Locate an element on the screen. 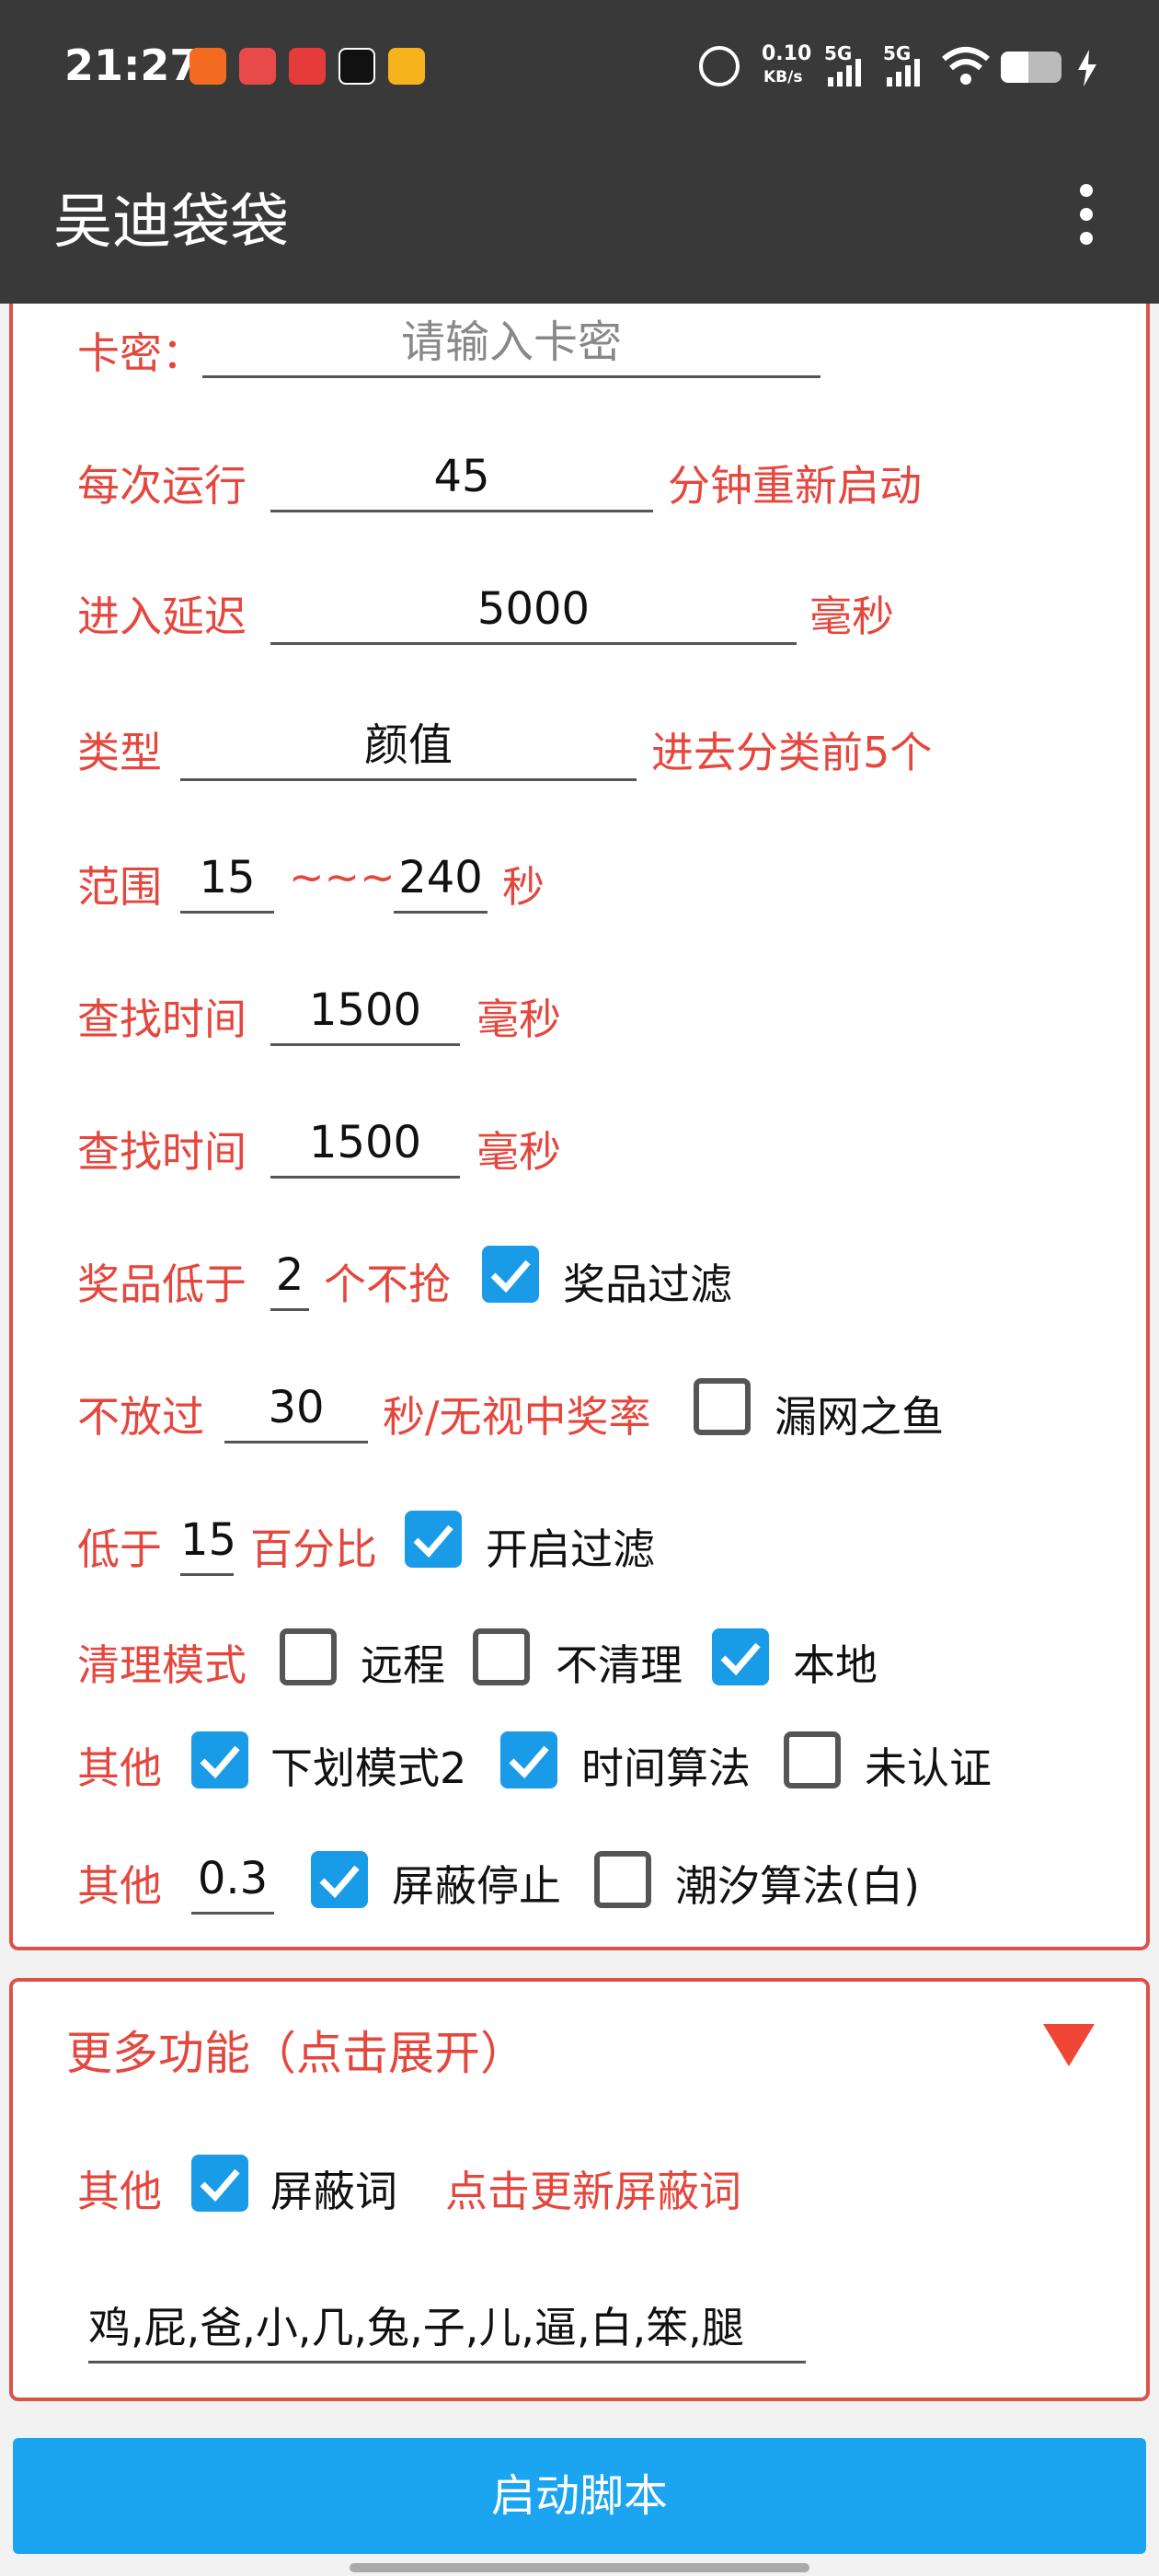 The height and width of the screenshot is (2576, 1159). find-time-label-1: 查找时间 is located at coordinates (162, 1020).